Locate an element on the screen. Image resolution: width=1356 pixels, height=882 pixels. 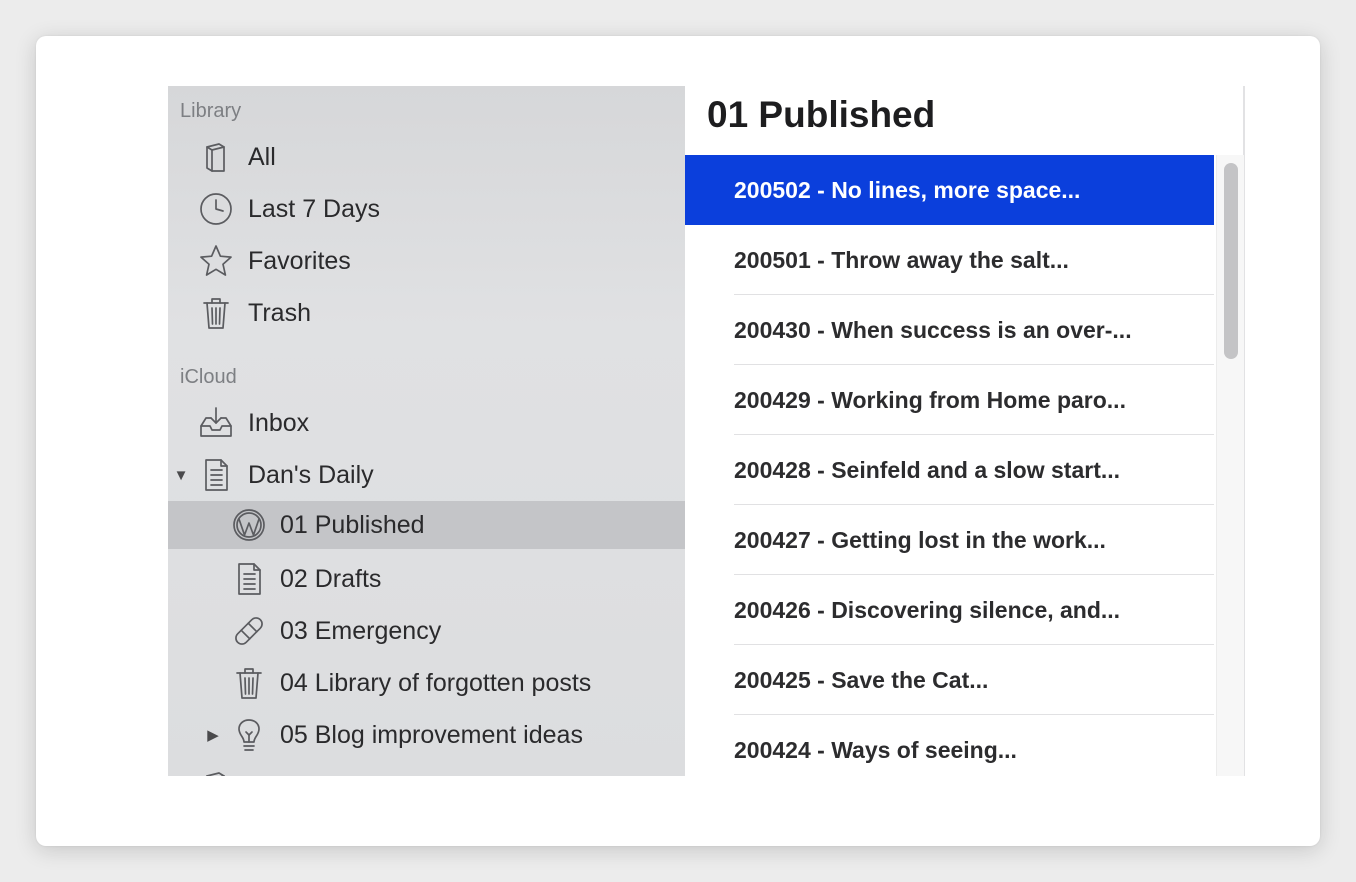
sidebar-item-01-published: 01 Published is located at coordinates (426, 525).